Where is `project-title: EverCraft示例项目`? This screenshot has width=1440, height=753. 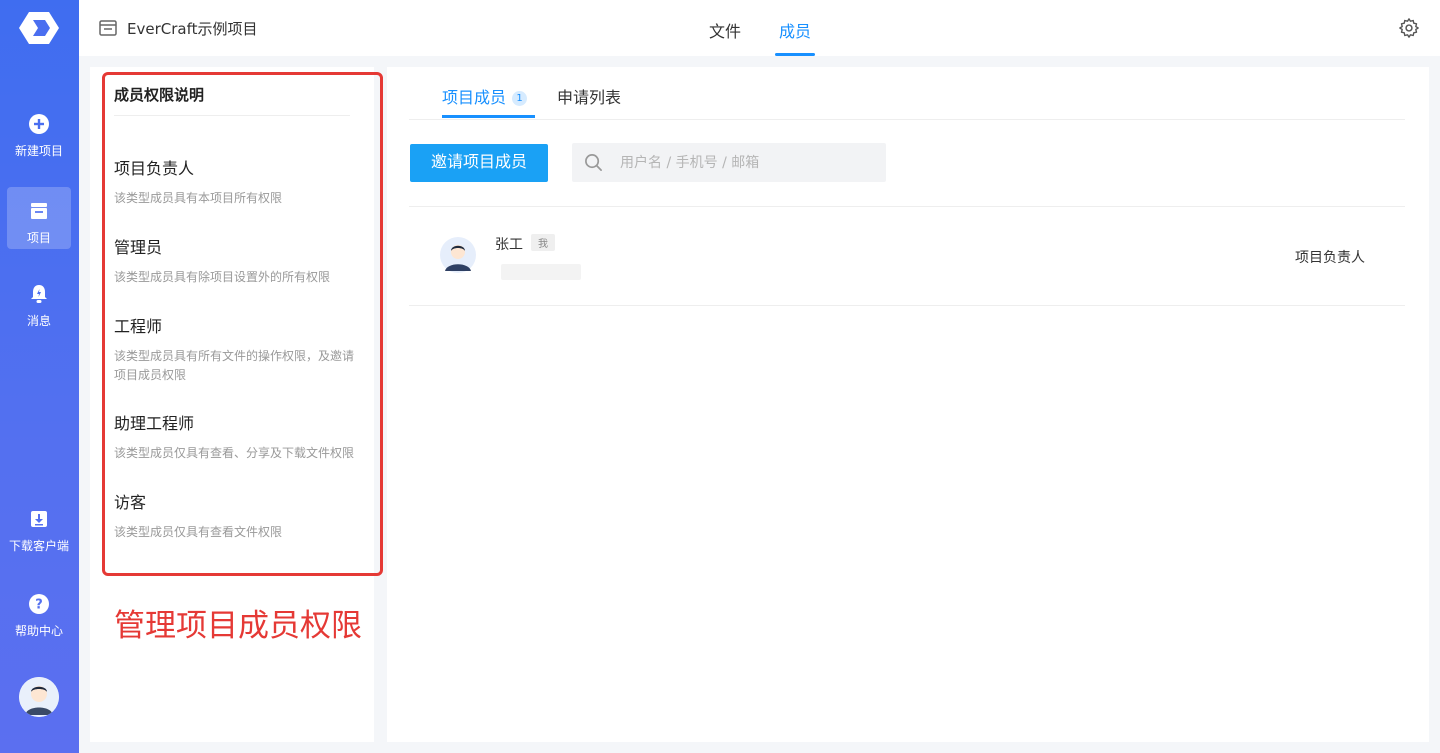 project-title: EverCraft示例项目 is located at coordinates (192, 29).